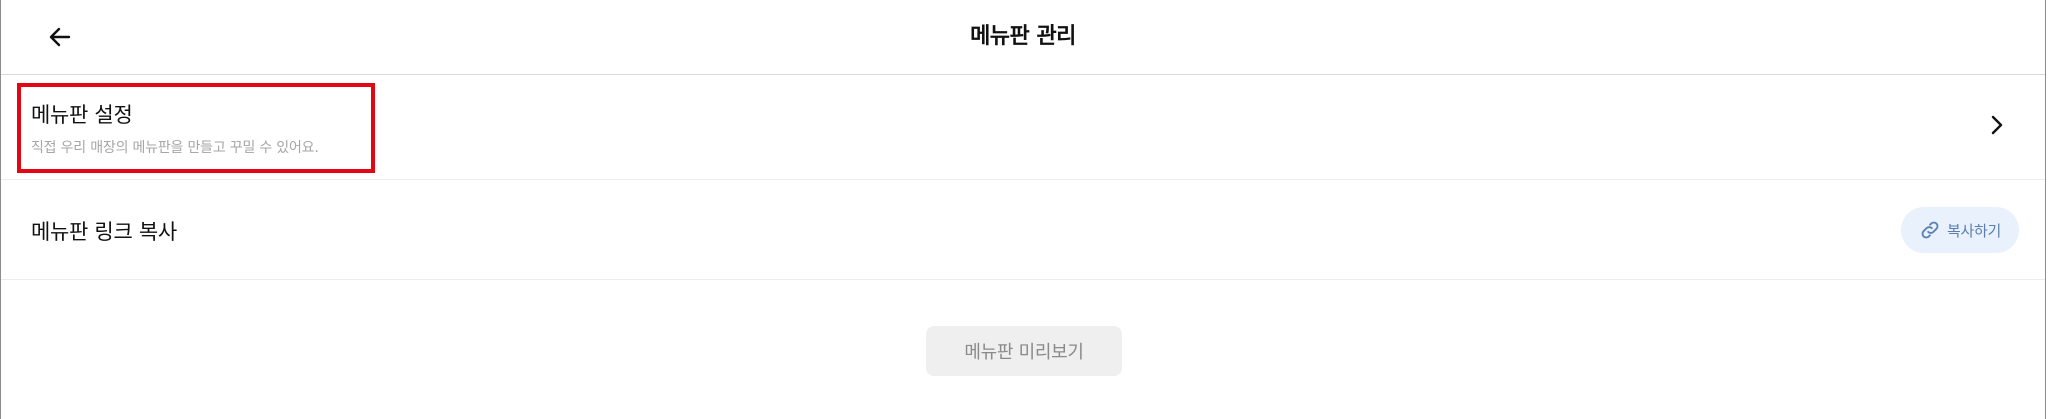 This screenshot has height=419, width=2048. I want to click on menu-settings-subtitle: 직접 우리 매장의 메뉴판을 만들고 꾸밀 수 있어요., so click(175, 148).